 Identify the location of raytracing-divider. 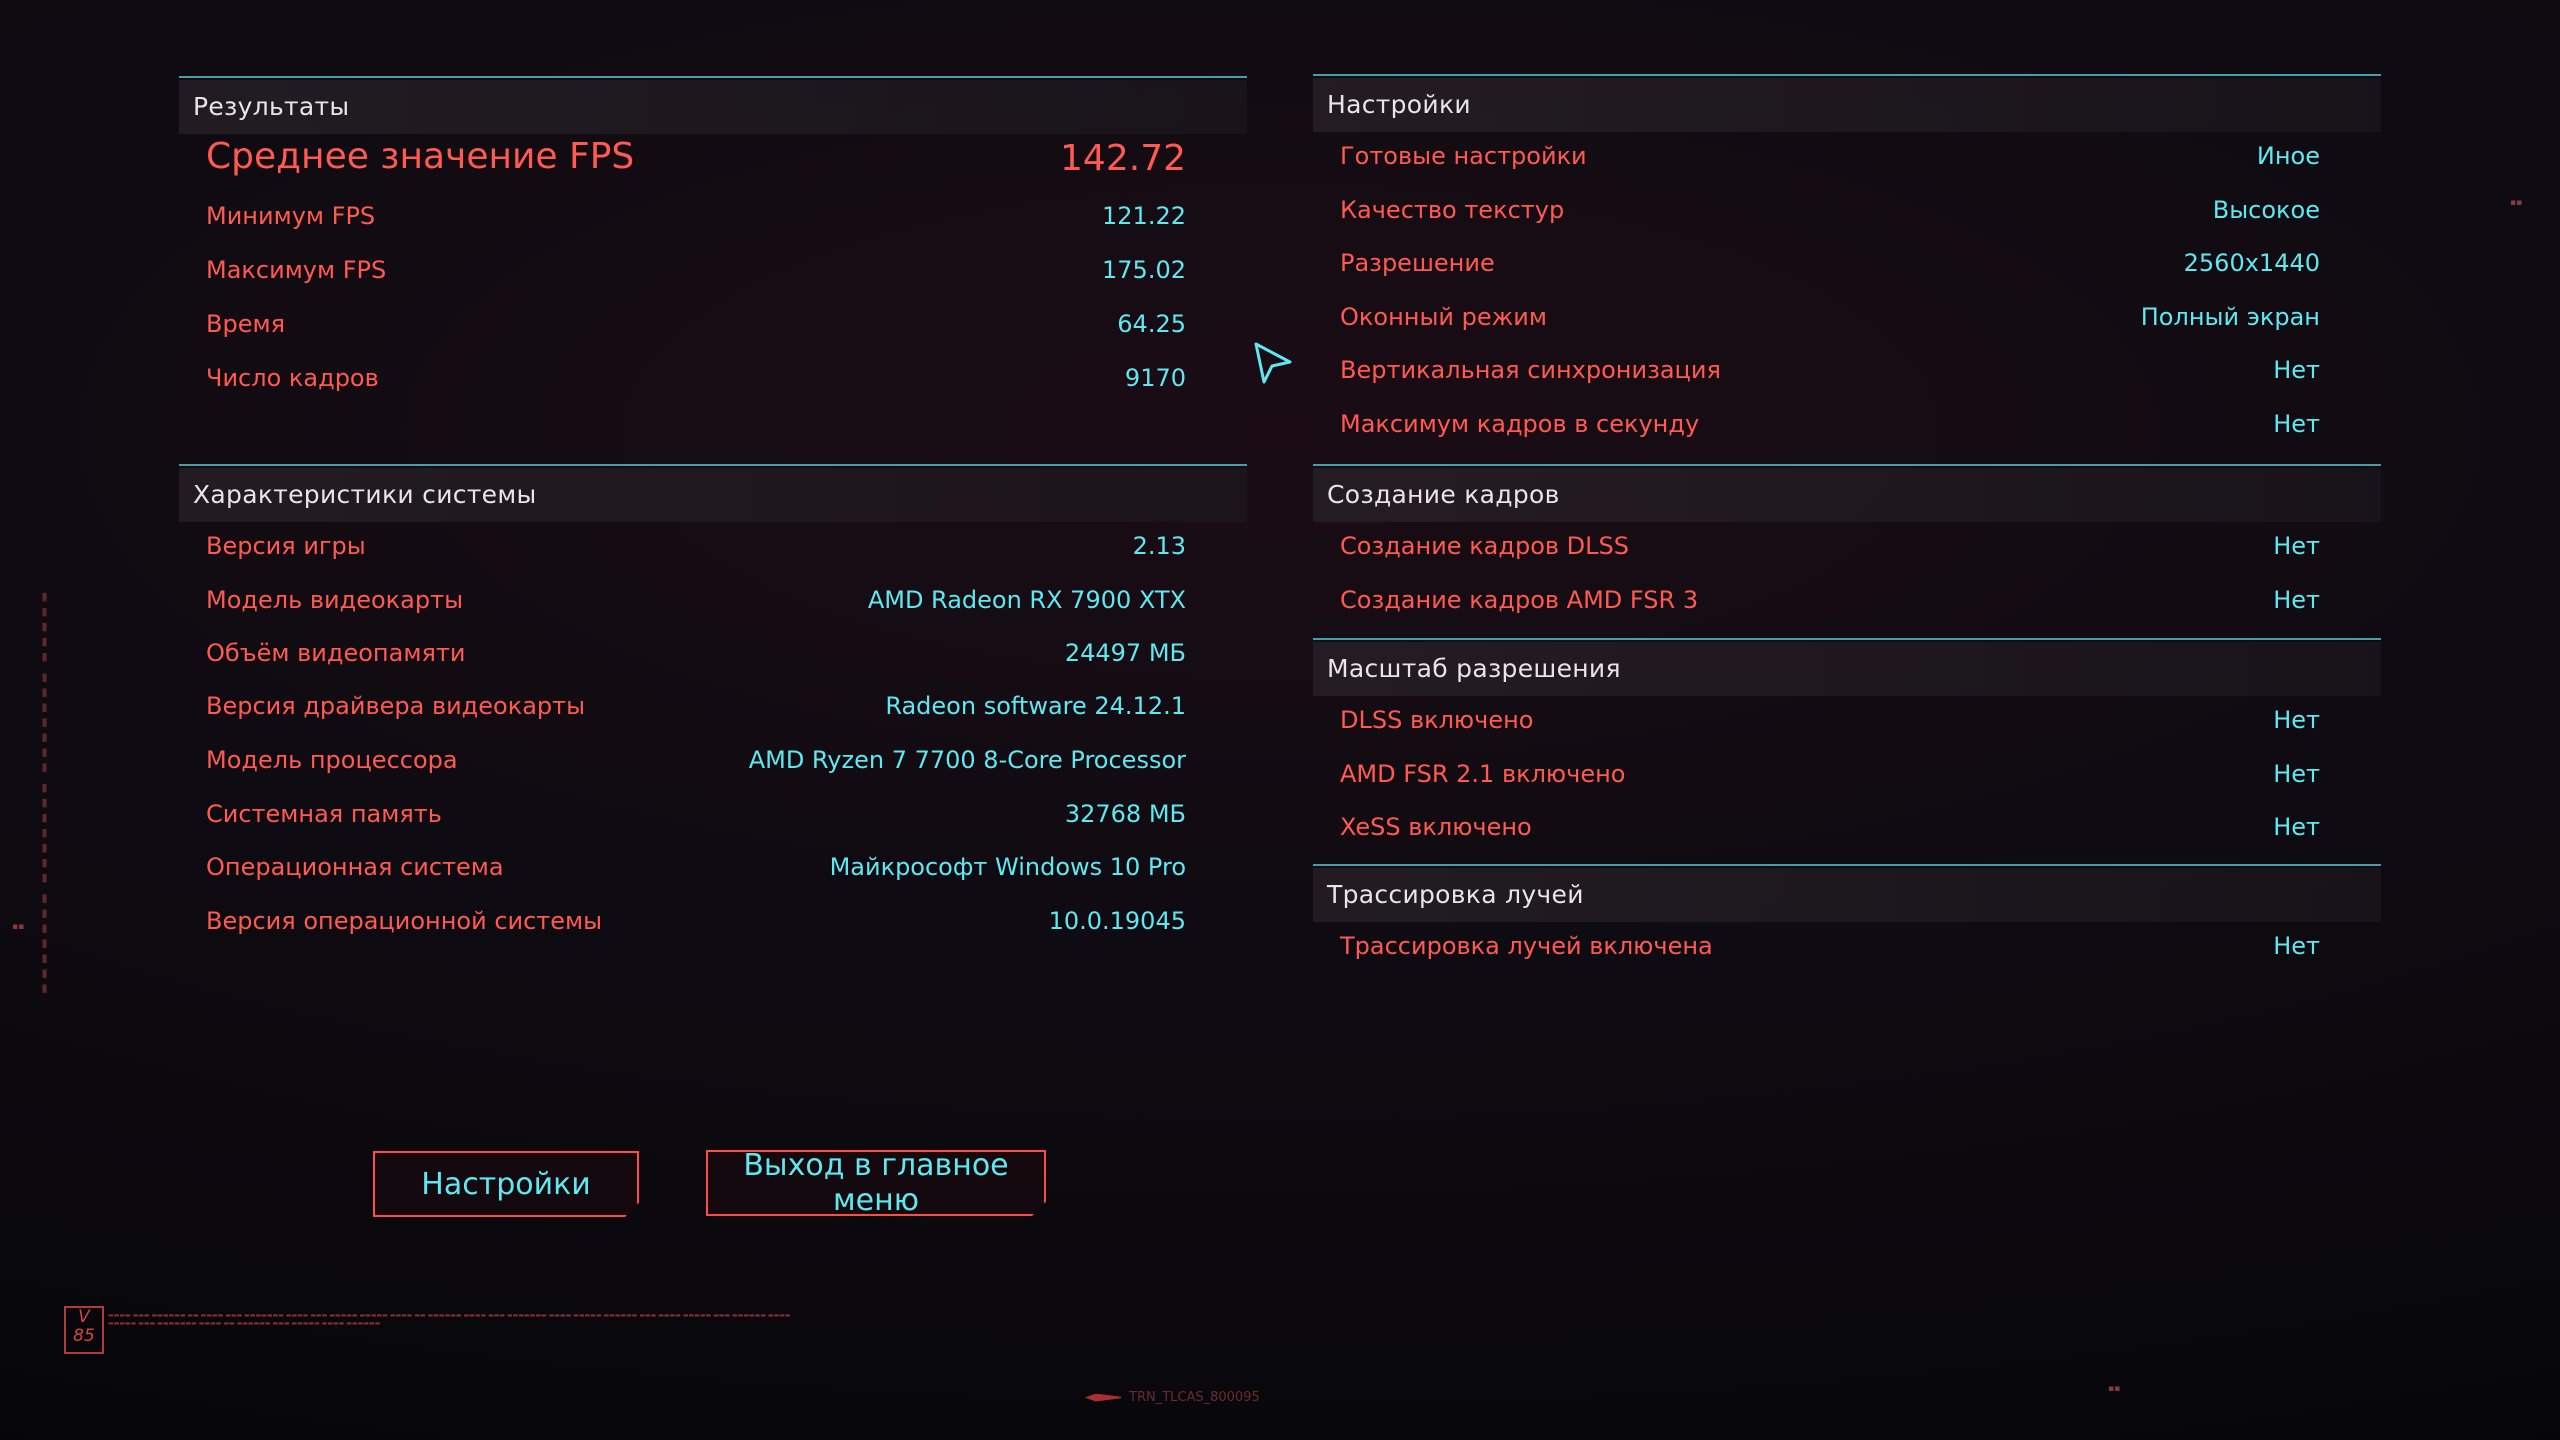
(1847, 865).